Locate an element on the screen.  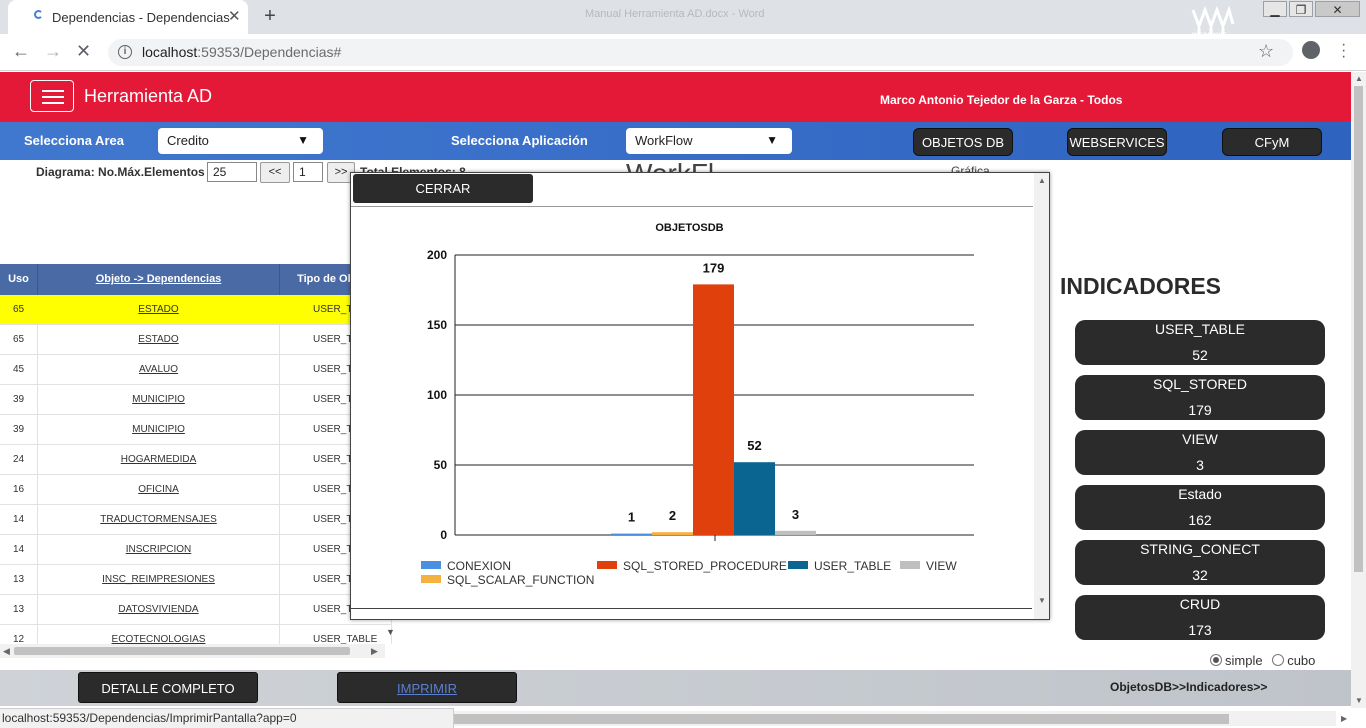
prev-page-button: << is located at coordinates (275, 172).